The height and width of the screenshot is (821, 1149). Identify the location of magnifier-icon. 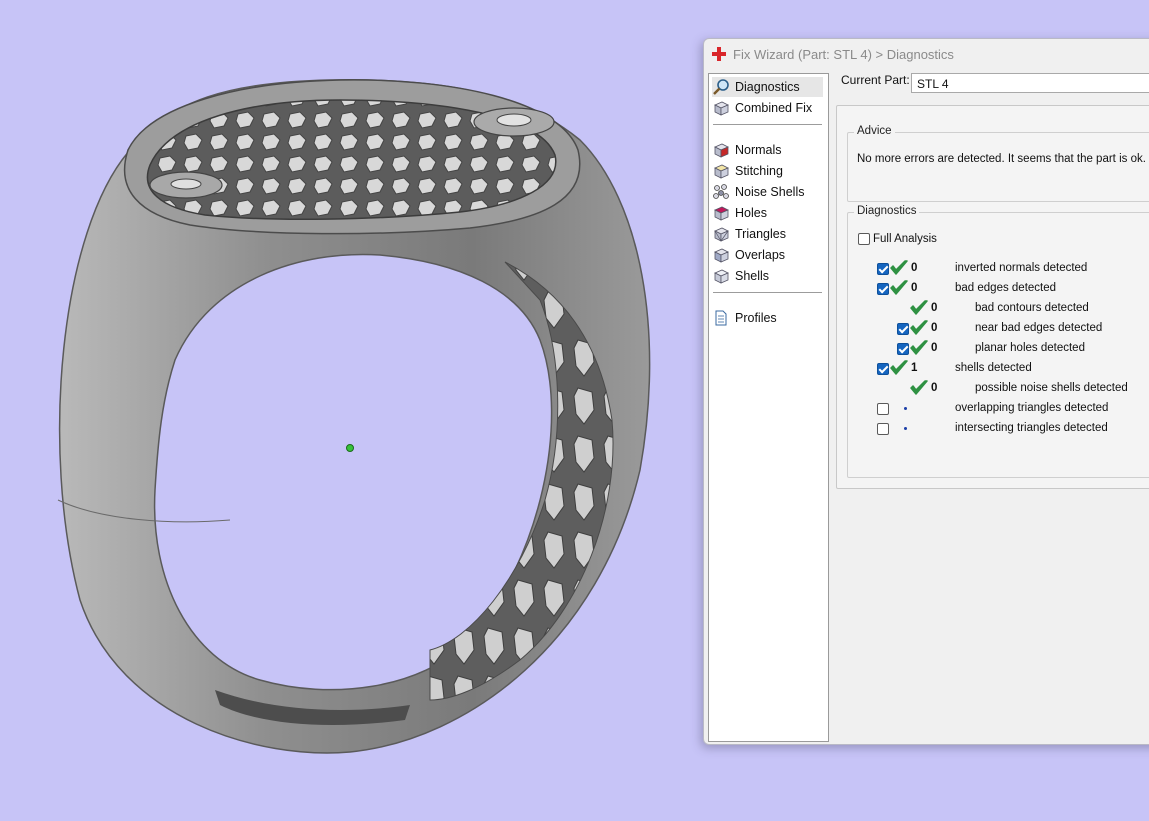
(721, 87).